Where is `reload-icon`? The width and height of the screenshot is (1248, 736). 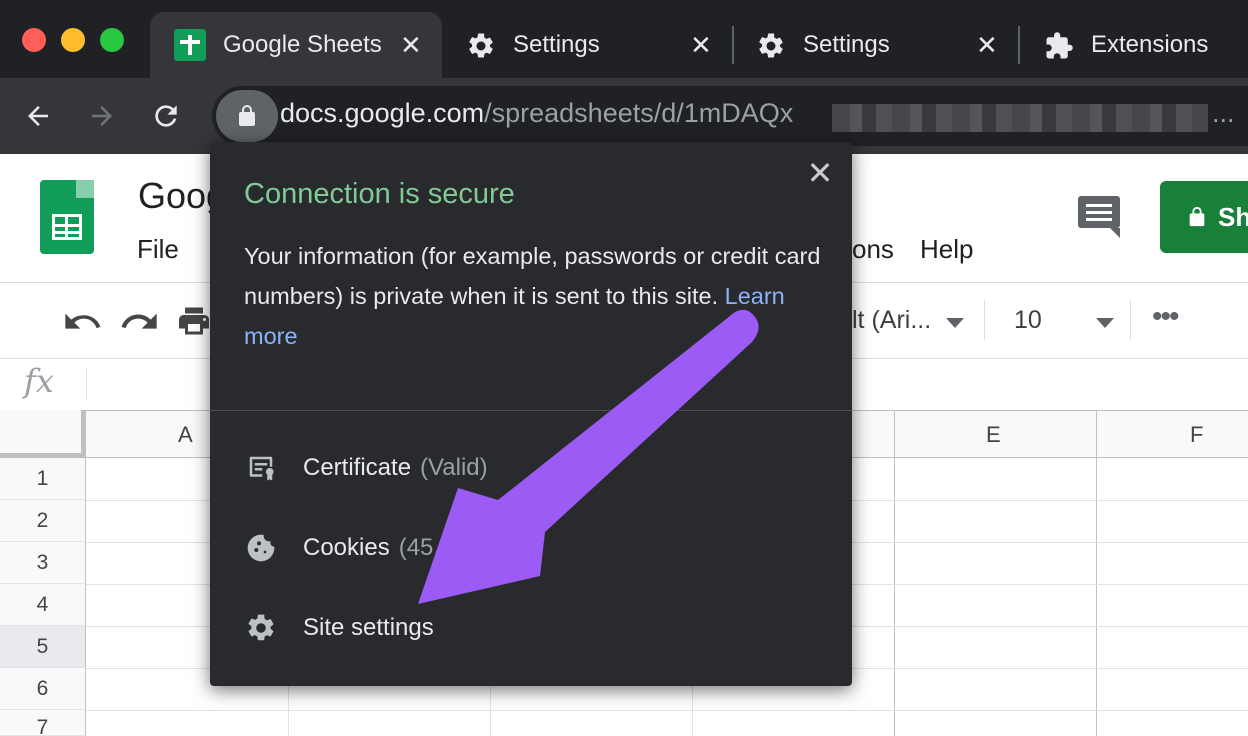 reload-icon is located at coordinates (166, 116).